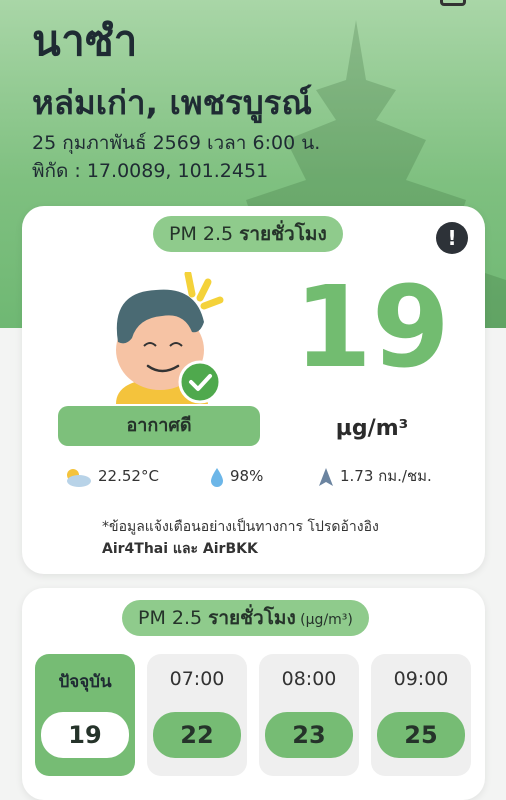  Describe the element at coordinates (217, 477) in the screenshot. I see `droplet-icon` at that location.